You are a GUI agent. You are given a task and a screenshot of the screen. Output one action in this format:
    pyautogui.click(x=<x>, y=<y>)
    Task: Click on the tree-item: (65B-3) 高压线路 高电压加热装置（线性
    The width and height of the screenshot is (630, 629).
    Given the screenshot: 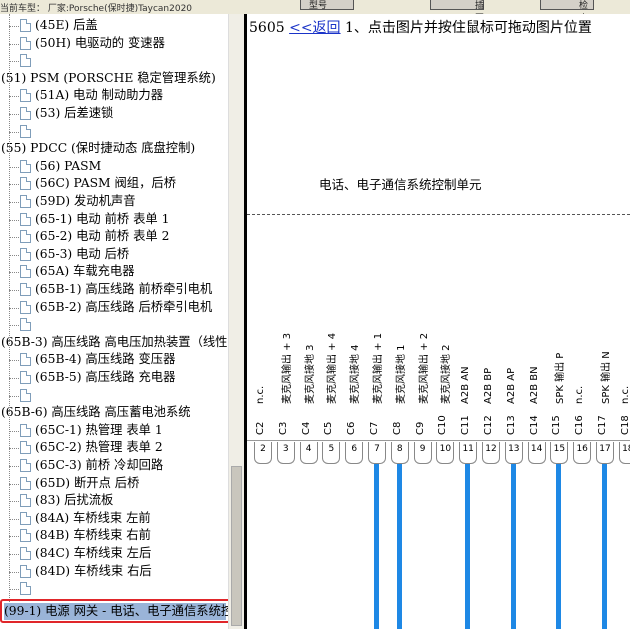 What is the action you would take?
    pyautogui.click(x=114, y=342)
    